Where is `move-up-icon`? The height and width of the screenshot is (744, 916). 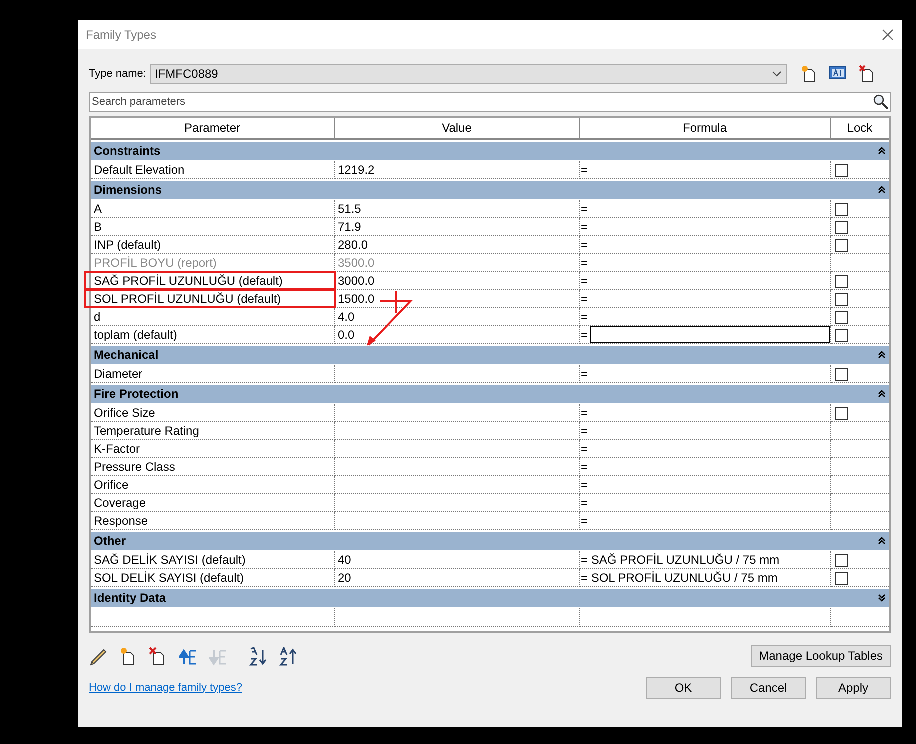 move-up-icon is located at coordinates (188, 656).